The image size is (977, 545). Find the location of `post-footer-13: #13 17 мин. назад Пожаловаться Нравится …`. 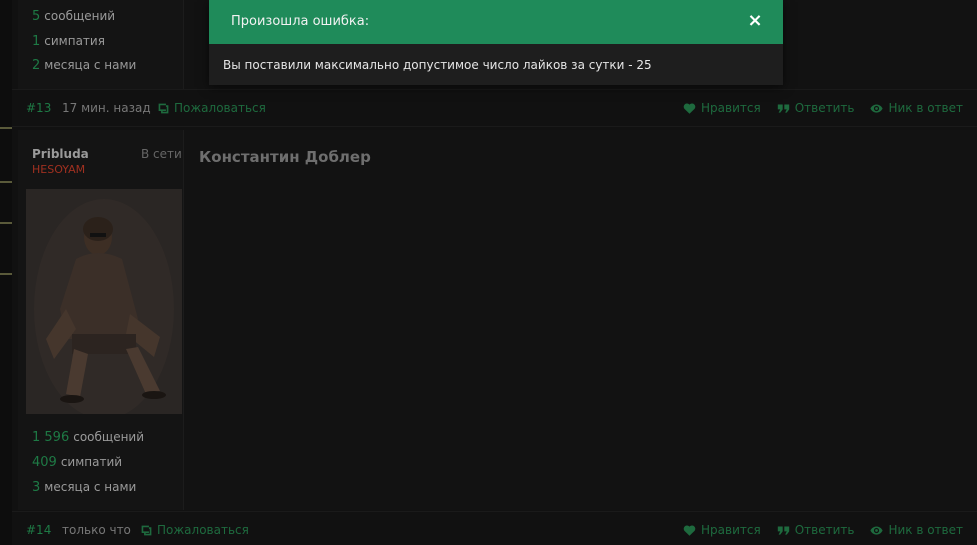

post-footer-13: #13 17 мин. назад Пожаловаться Нравится … is located at coordinates (494, 108).